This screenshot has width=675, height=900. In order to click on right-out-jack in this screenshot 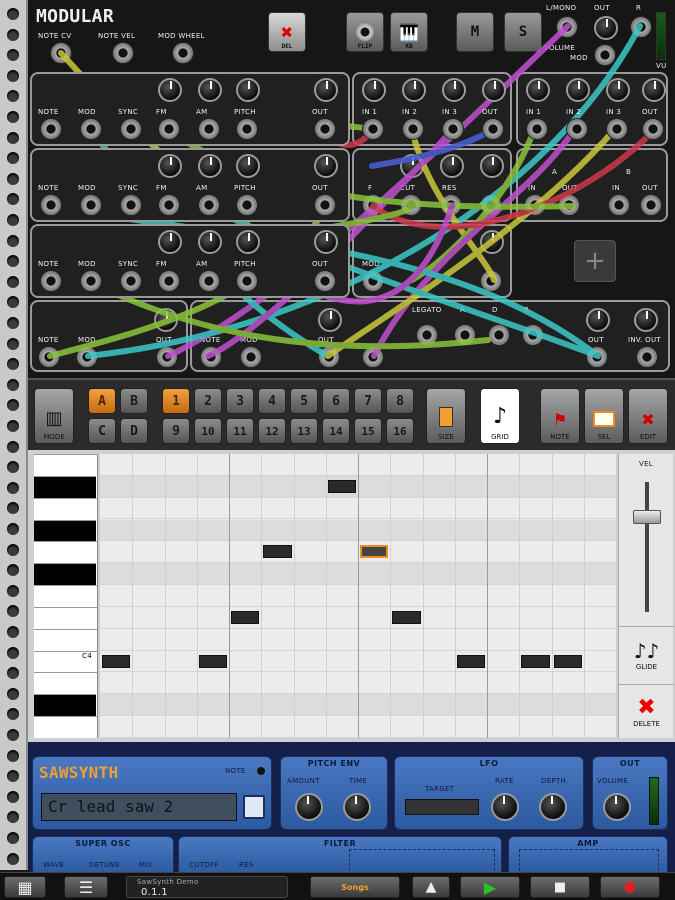, I will do `click(641, 27)`.